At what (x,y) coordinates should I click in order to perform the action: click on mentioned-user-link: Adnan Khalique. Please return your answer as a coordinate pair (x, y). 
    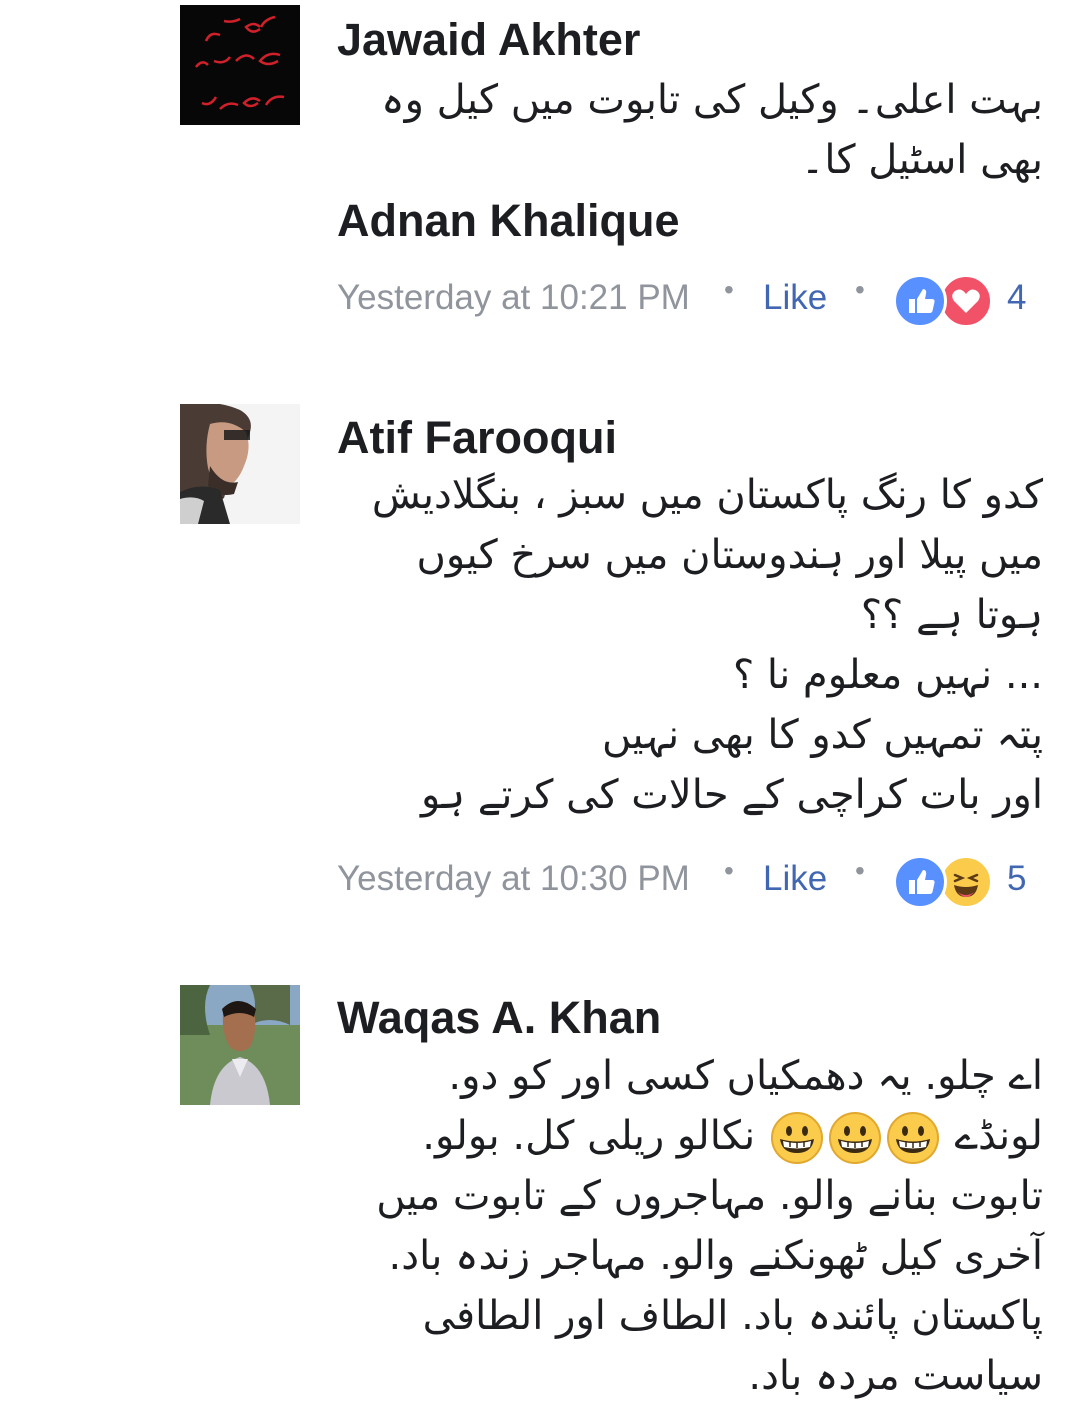
    Looking at the image, I should click on (508, 221).